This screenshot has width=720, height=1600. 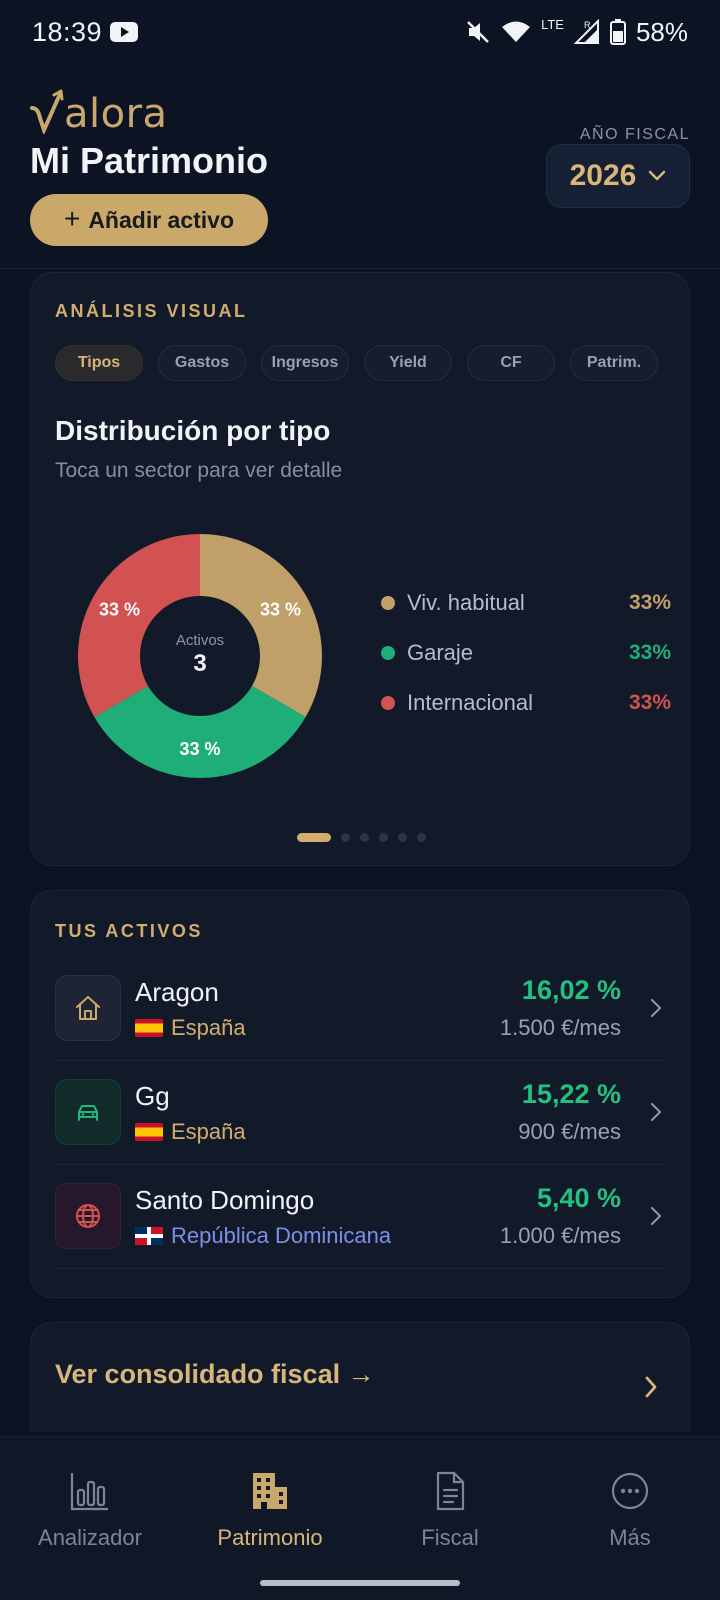 What do you see at coordinates (149, 1028) in the screenshot?
I see `spain-flag-icon` at bounding box center [149, 1028].